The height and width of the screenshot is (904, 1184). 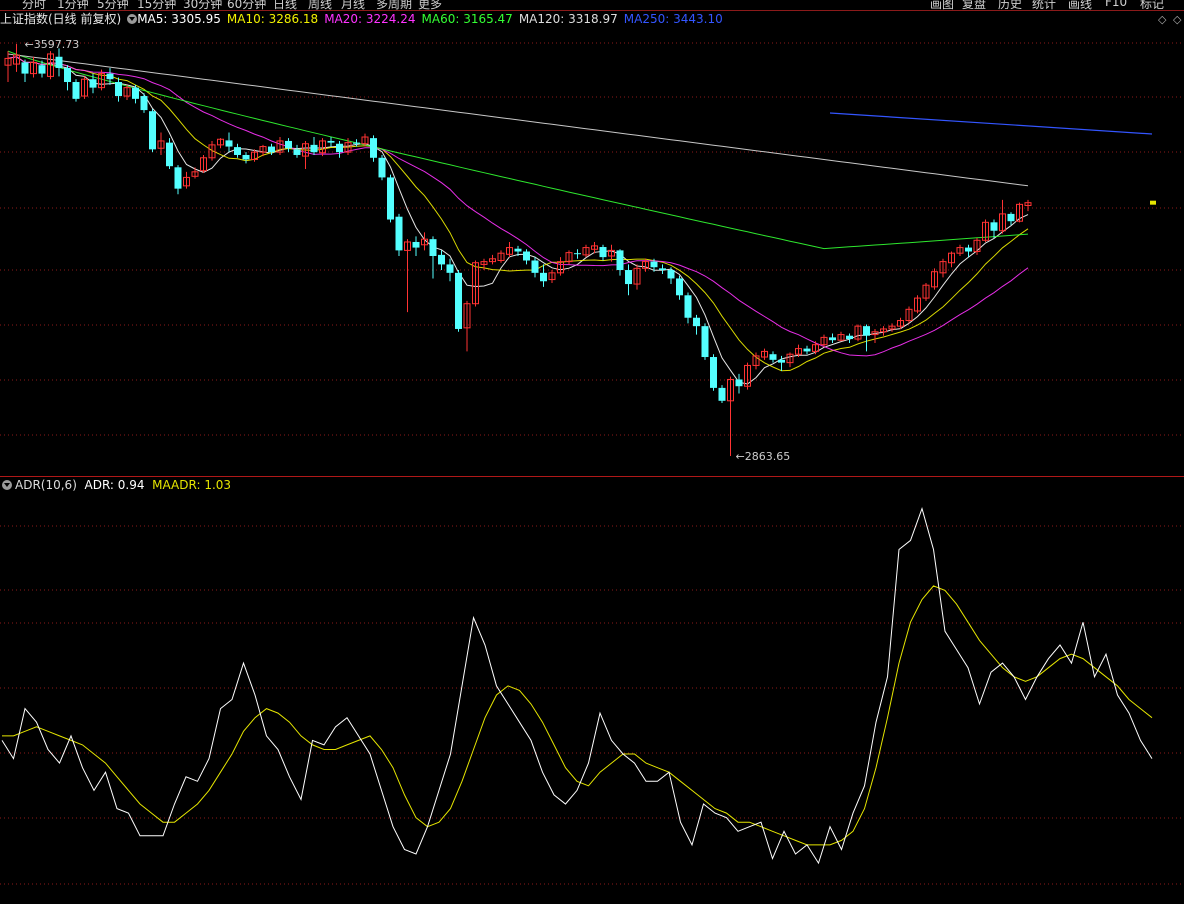 I want to click on low-price-label: ←2863.65, so click(x=763, y=456).